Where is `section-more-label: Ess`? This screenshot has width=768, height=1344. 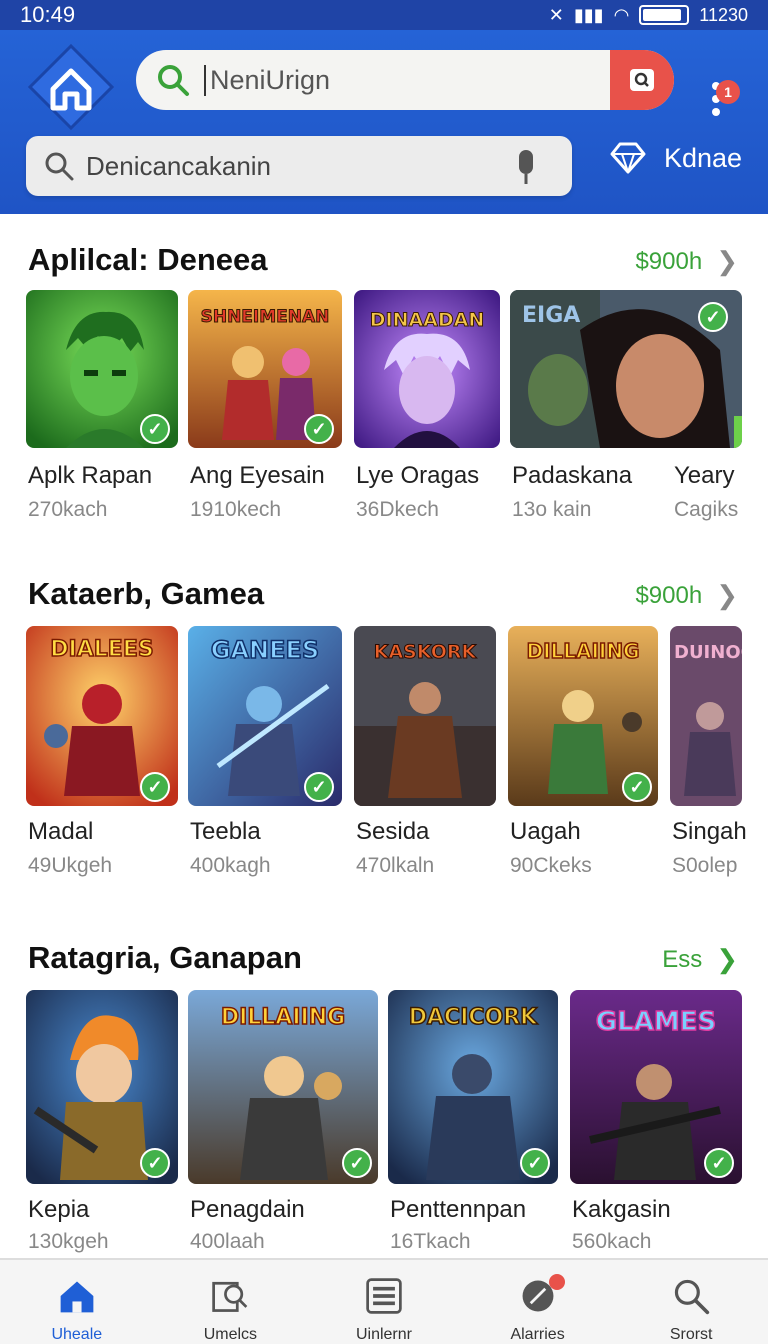 section-more-label: Ess is located at coordinates (682, 959).